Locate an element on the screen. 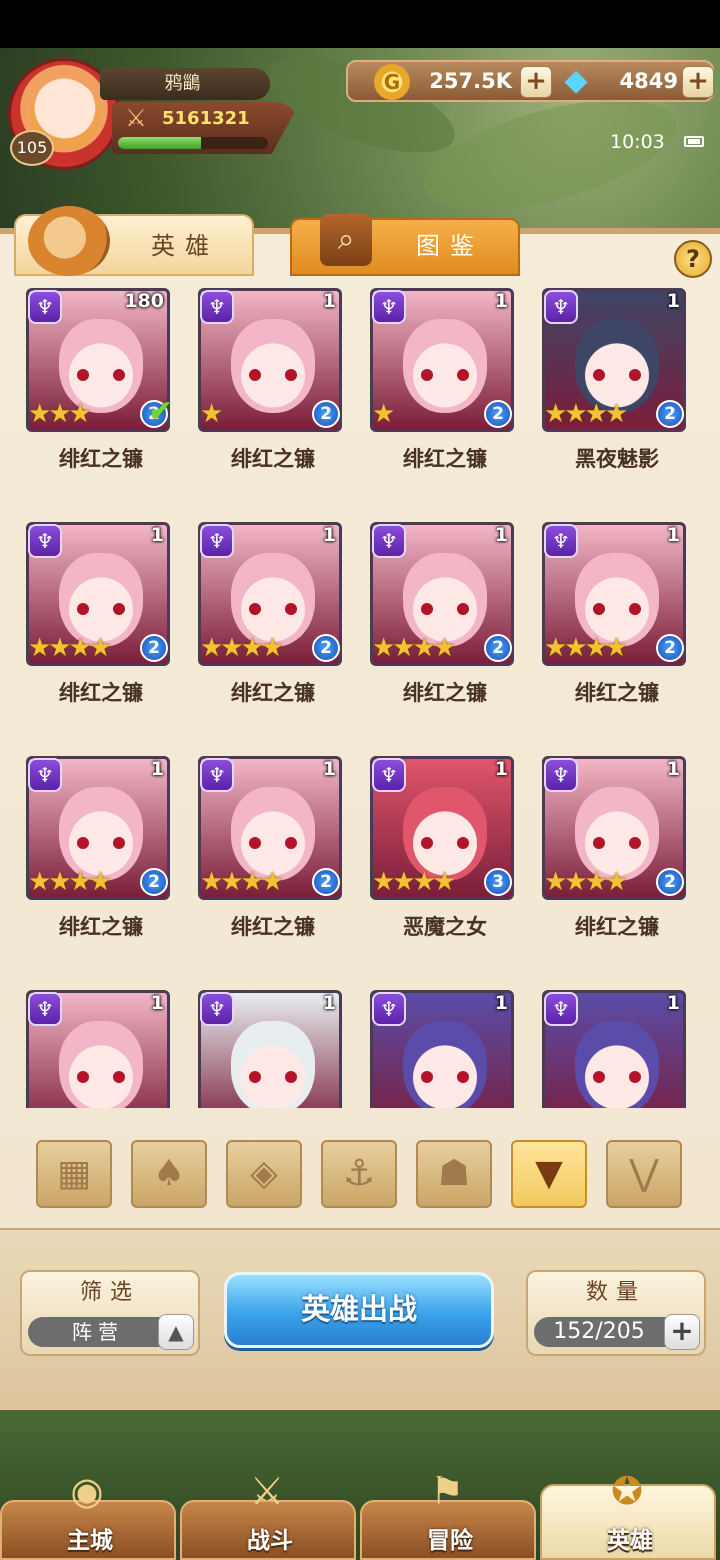 This screenshot has height=1560, width=720. magnifier-book-icon: ⌕ is located at coordinates (346, 240).